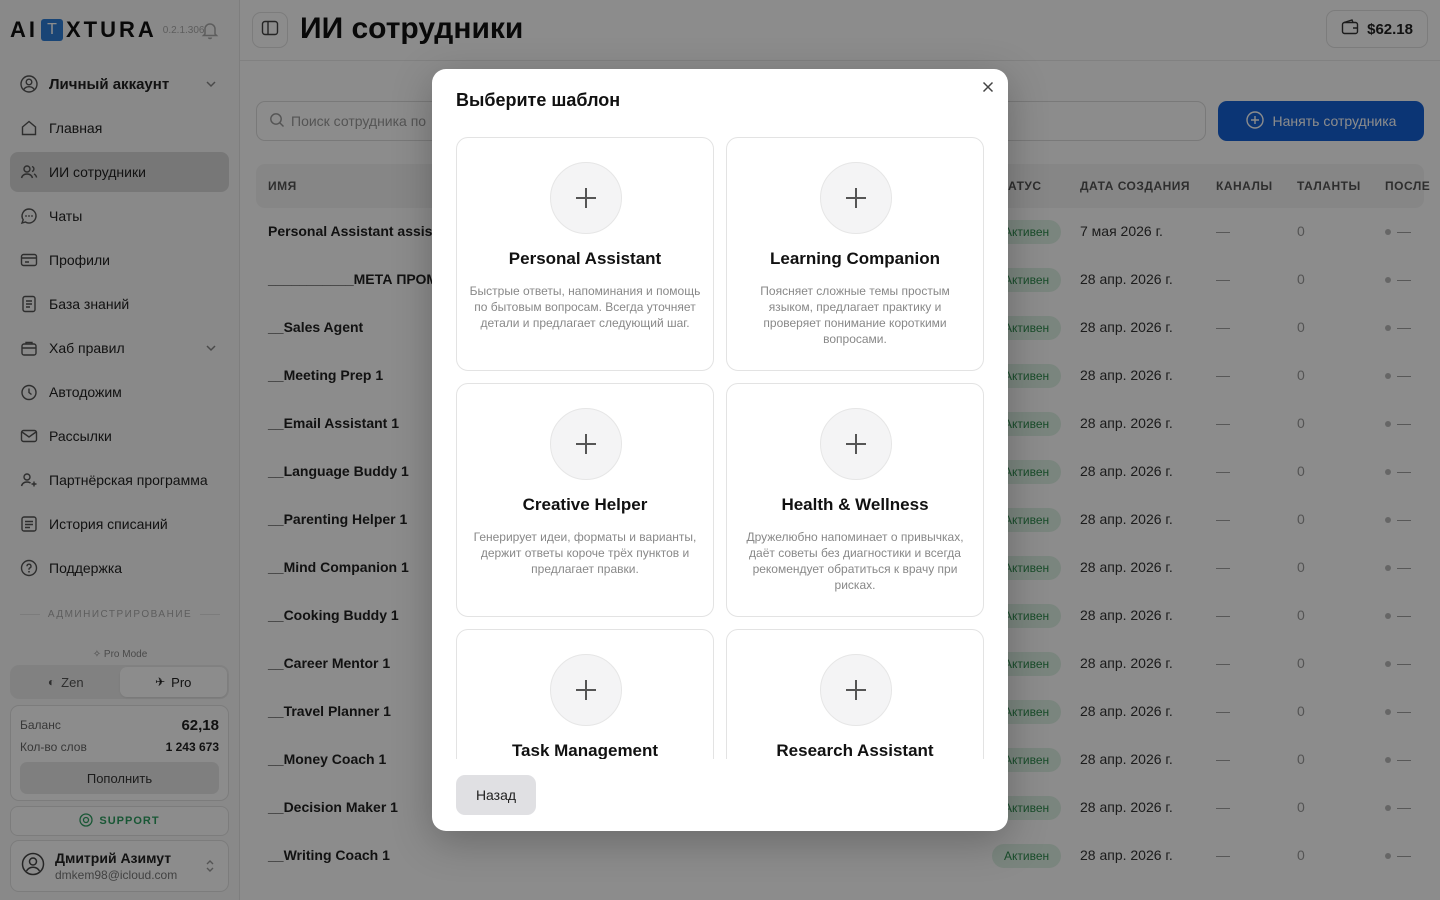 The width and height of the screenshot is (1440, 900). What do you see at coordinates (855, 750) in the screenshot?
I see `template-name: Research Assistant` at bounding box center [855, 750].